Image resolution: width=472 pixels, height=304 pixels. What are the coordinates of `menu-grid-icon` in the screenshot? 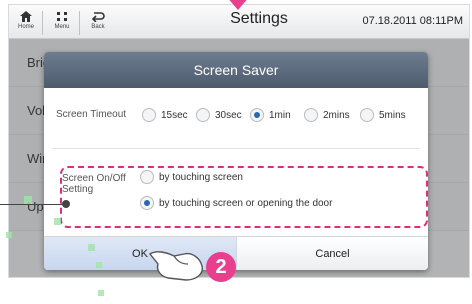 It's located at (62, 16).